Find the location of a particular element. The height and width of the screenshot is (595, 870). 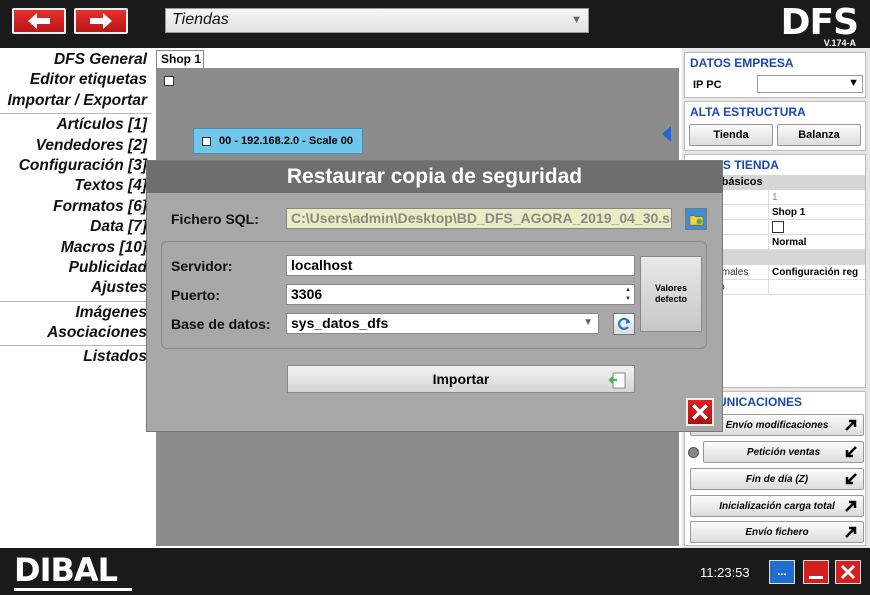

menu-formatos: Formatos [6] is located at coordinates (76, 207).